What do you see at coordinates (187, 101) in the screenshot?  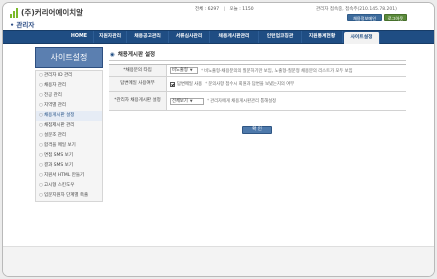 I see `admin-board-select: 전체보기 ▼` at bounding box center [187, 101].